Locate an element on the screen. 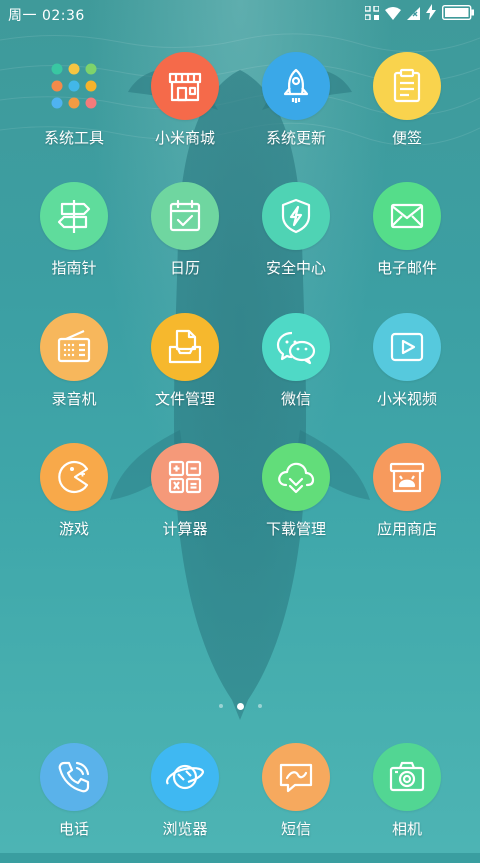 Image resolution: width=480 pixels, height=863 pixels. wifi-icon is located at coordinates (393, 14).